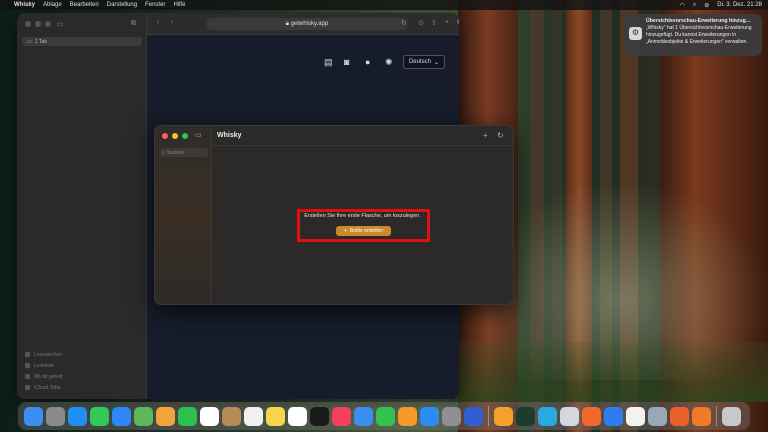 The height and width of the screenshot is (432, 768). Describe the element at coordinates (43, 354) in the screenshot. I see `sidebar-item-bookmarks: Leseziechen` at that location.